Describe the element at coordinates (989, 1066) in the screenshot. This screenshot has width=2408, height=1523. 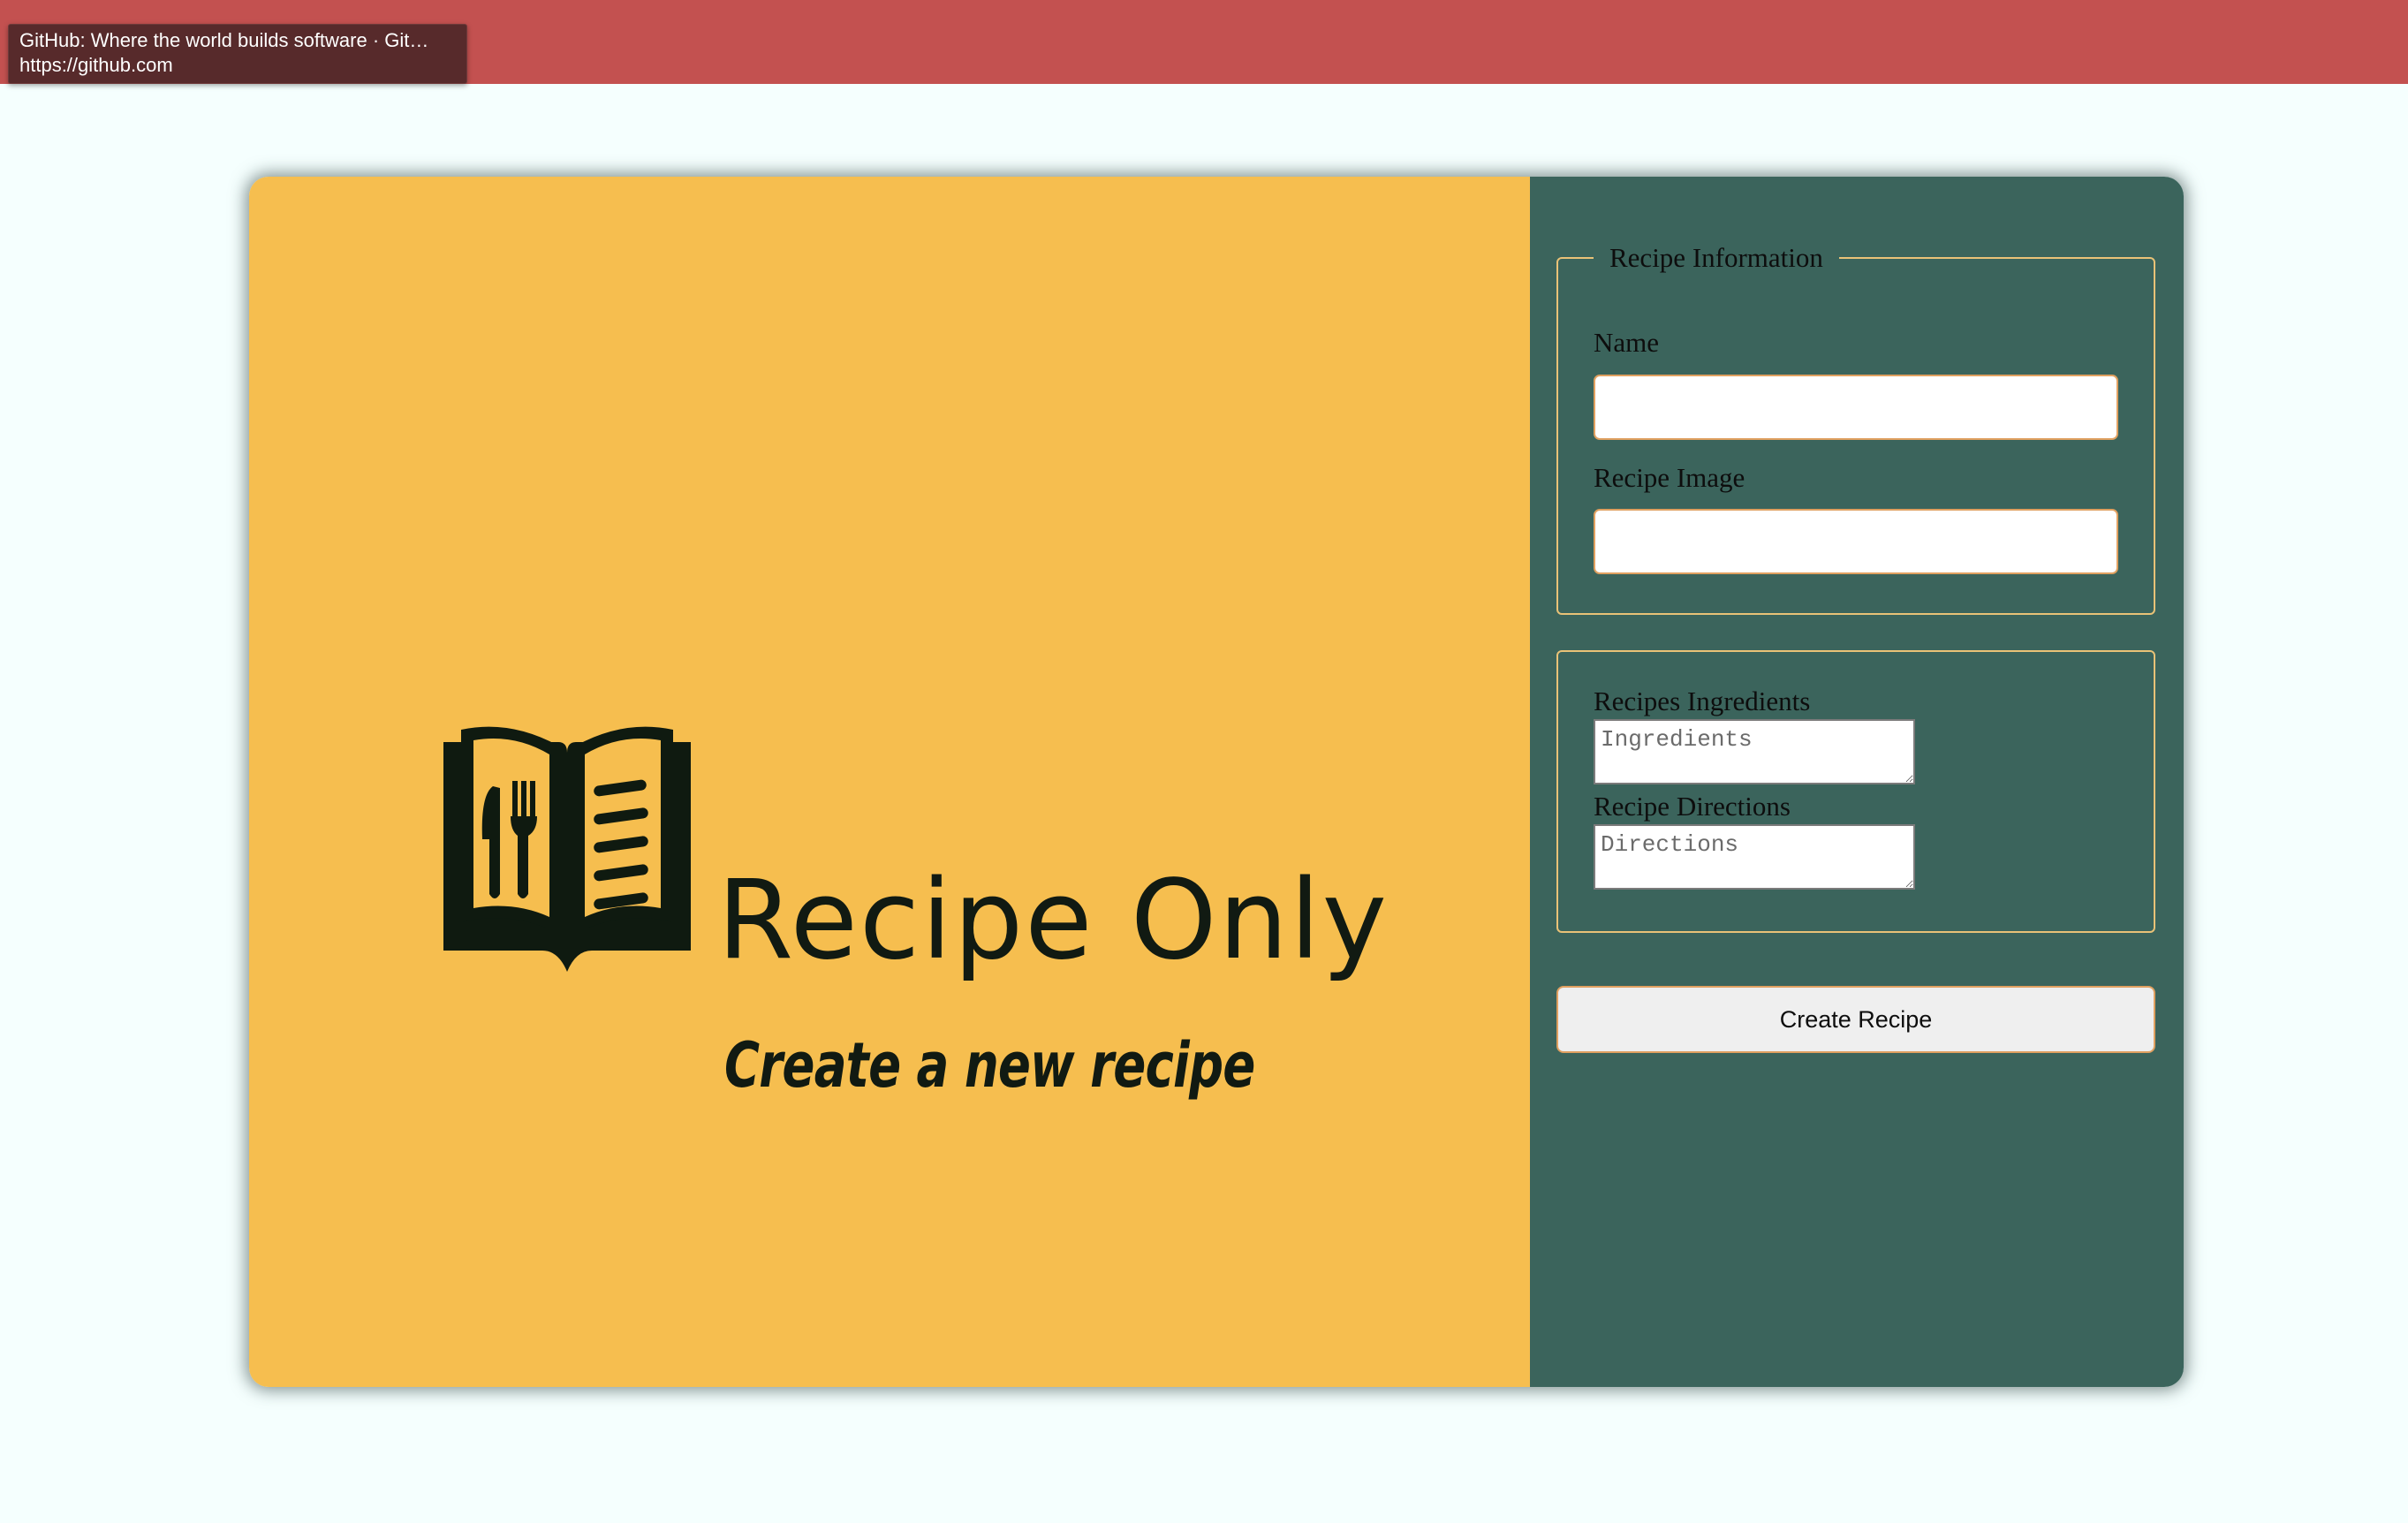
I see `brand-subtitle: Create a new recipe` at that location.